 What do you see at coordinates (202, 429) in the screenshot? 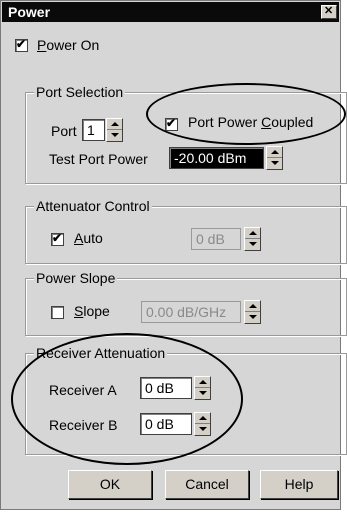
I see `receiver-b-spin-down-icon` at bounding box center [202, 429].